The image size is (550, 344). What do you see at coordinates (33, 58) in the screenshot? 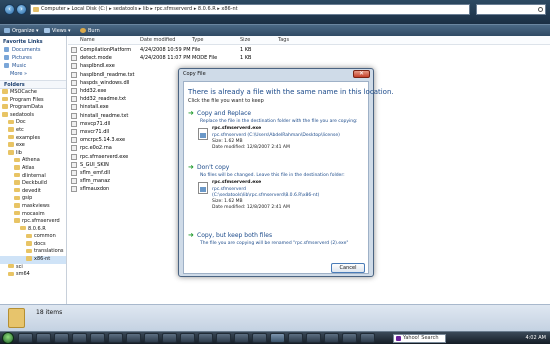
I see `favorite-pictures: Pictures` at bounding box center [33, 58].